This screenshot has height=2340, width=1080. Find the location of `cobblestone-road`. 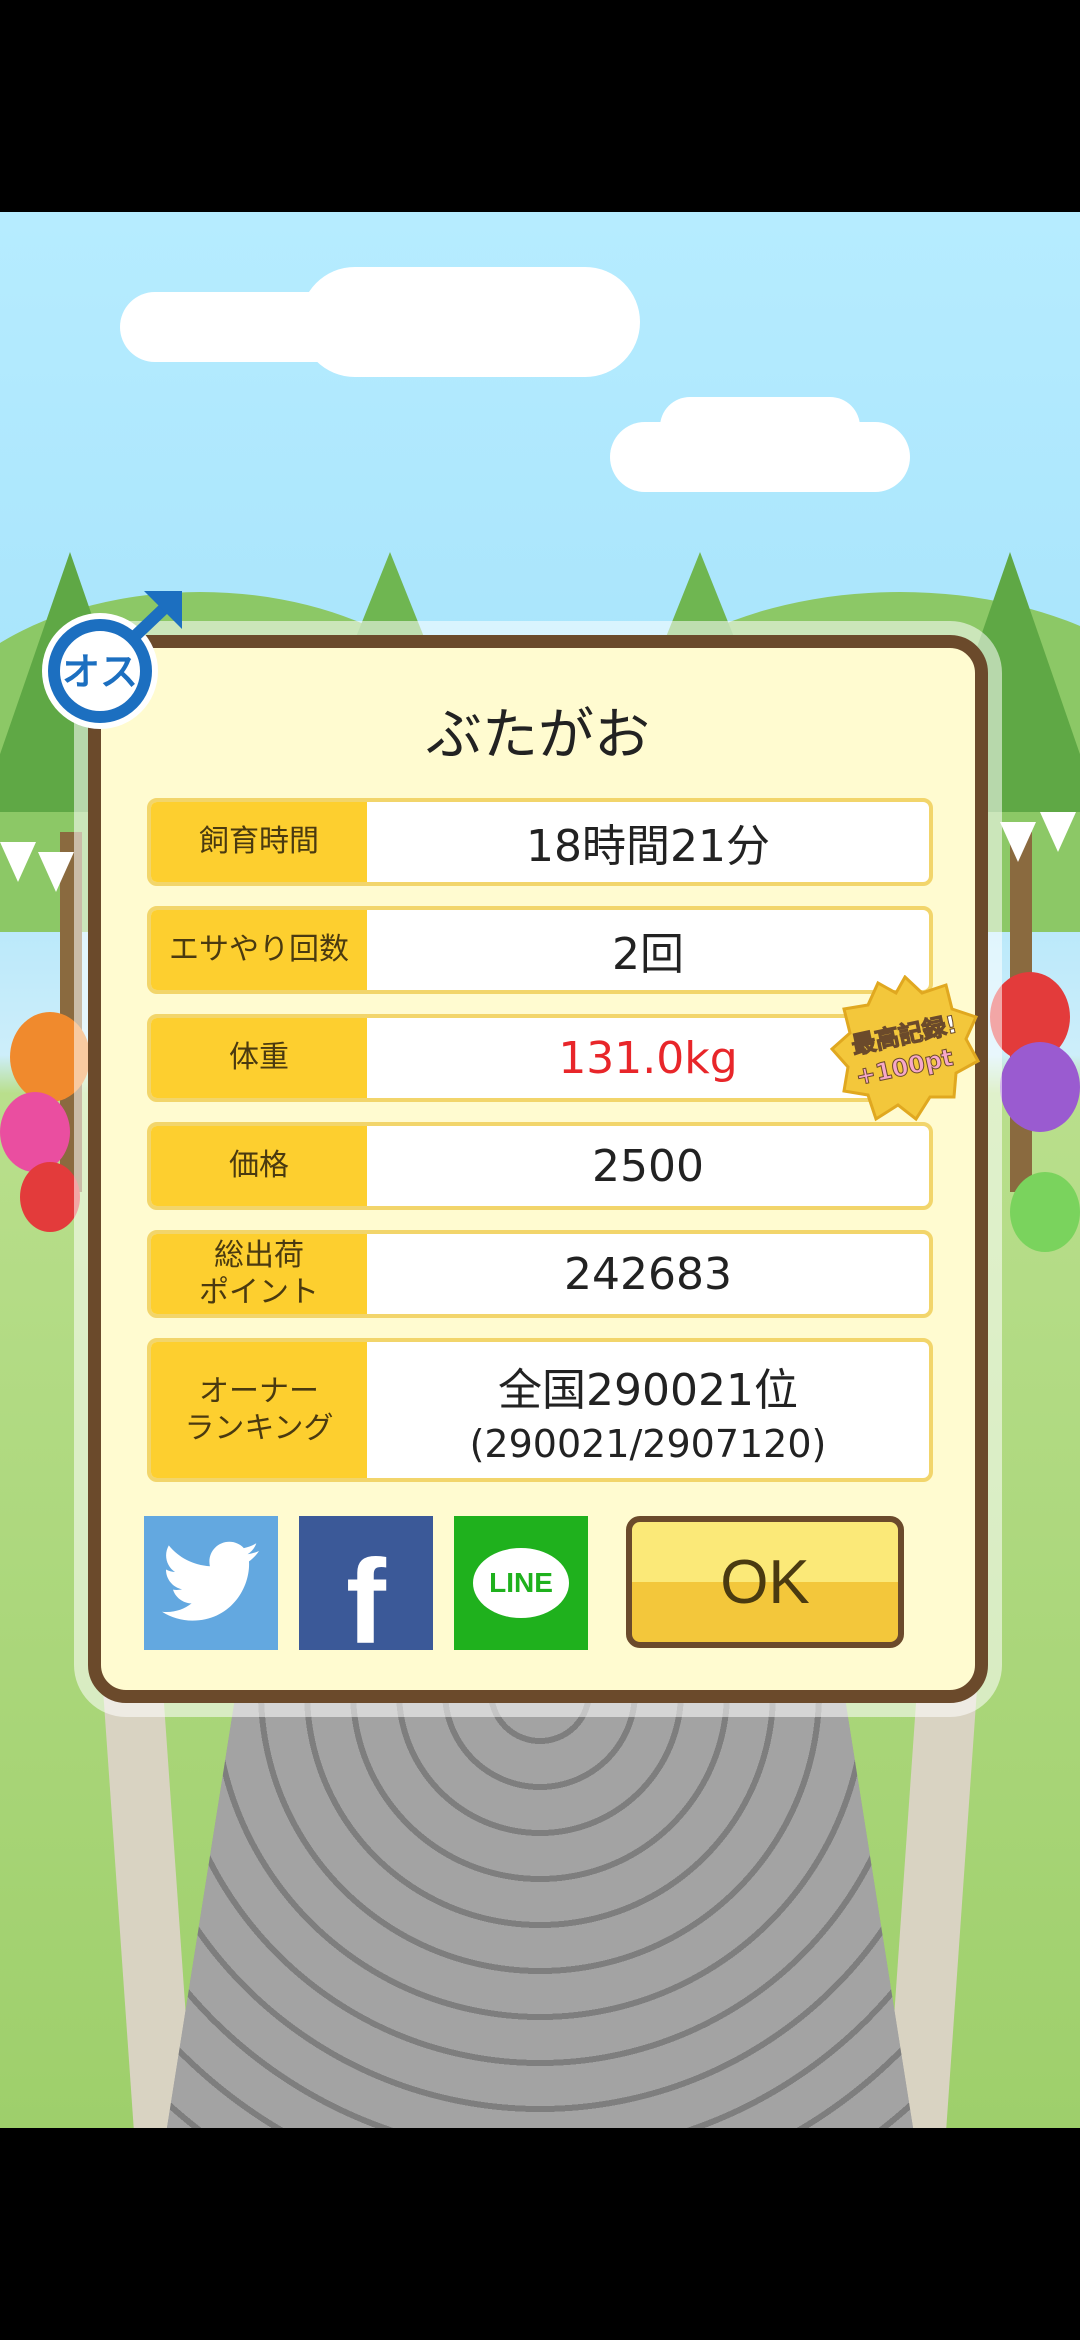

cobblestone-road is located at coordinates (540, 1910).